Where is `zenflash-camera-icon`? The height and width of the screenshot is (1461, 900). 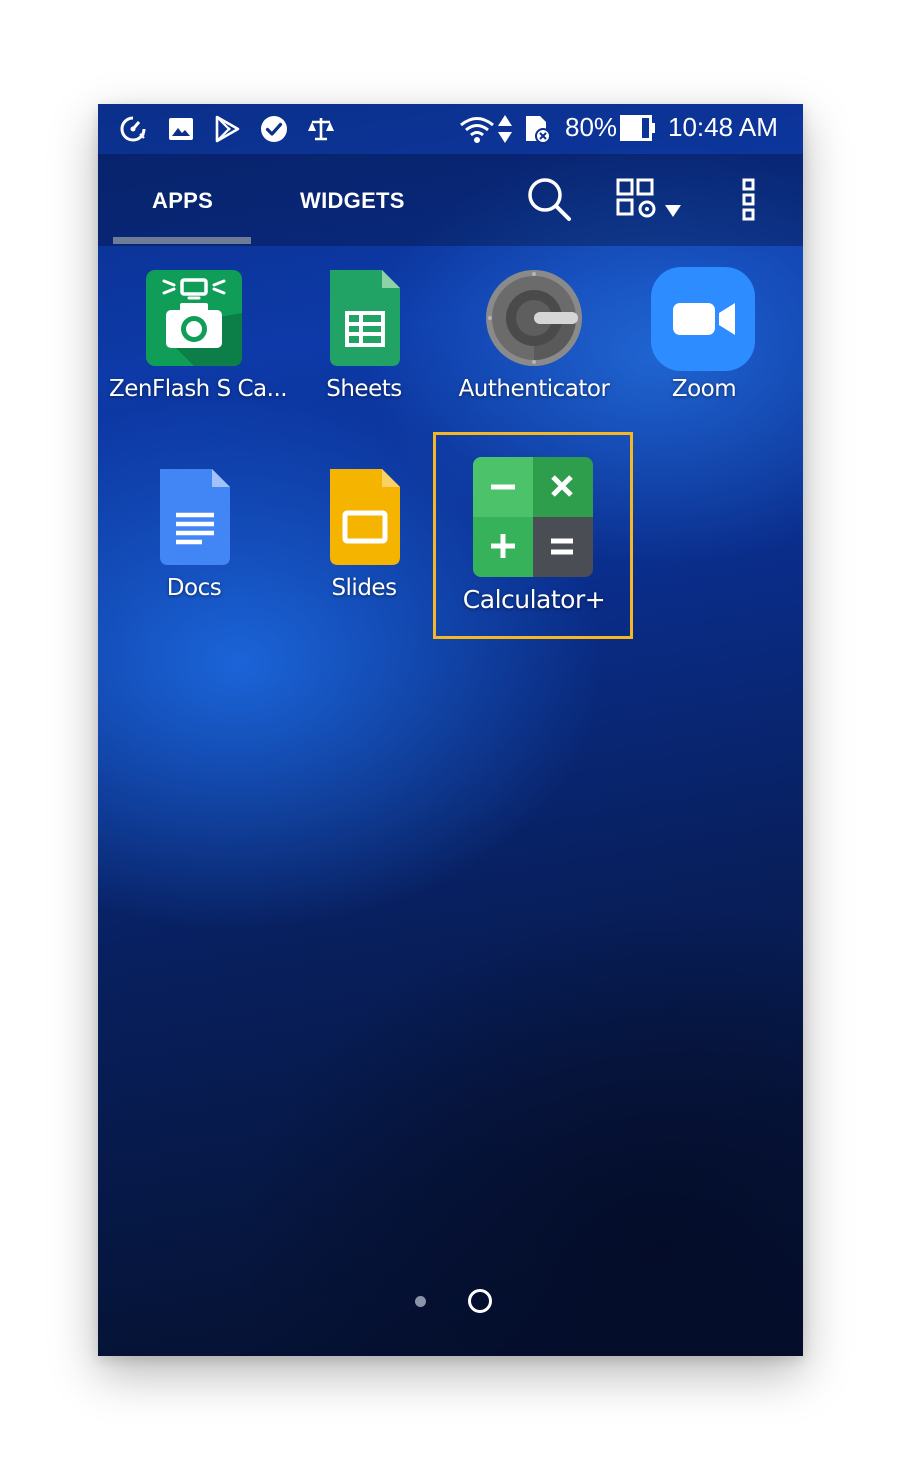 zenflash-camera-icon is located at coordinates (194, 318).